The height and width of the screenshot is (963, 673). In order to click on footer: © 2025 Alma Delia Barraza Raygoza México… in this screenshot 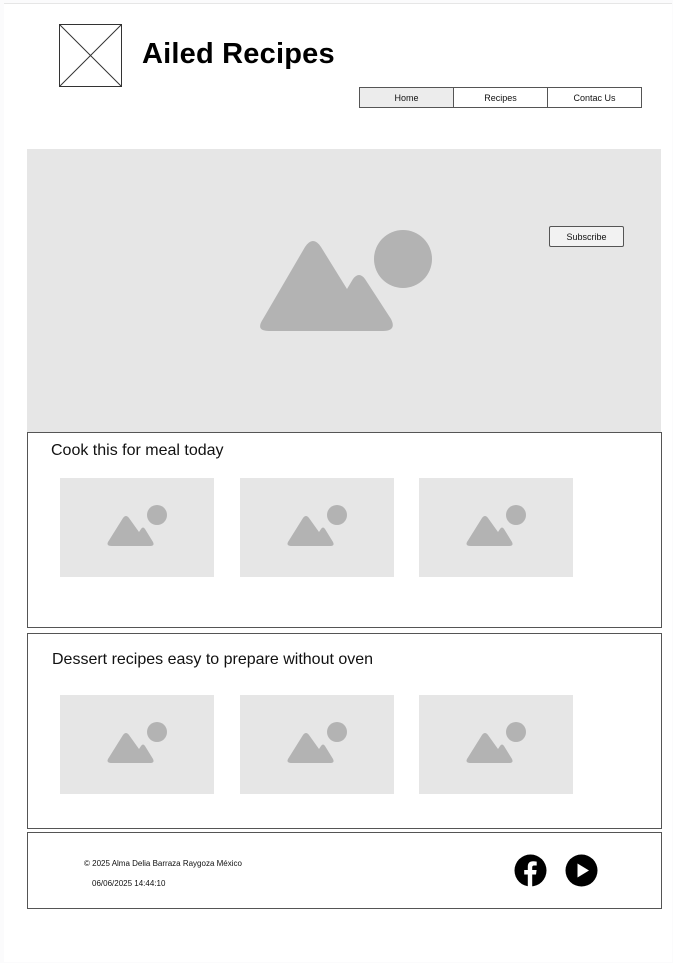, I will do `click(344, 870)`.